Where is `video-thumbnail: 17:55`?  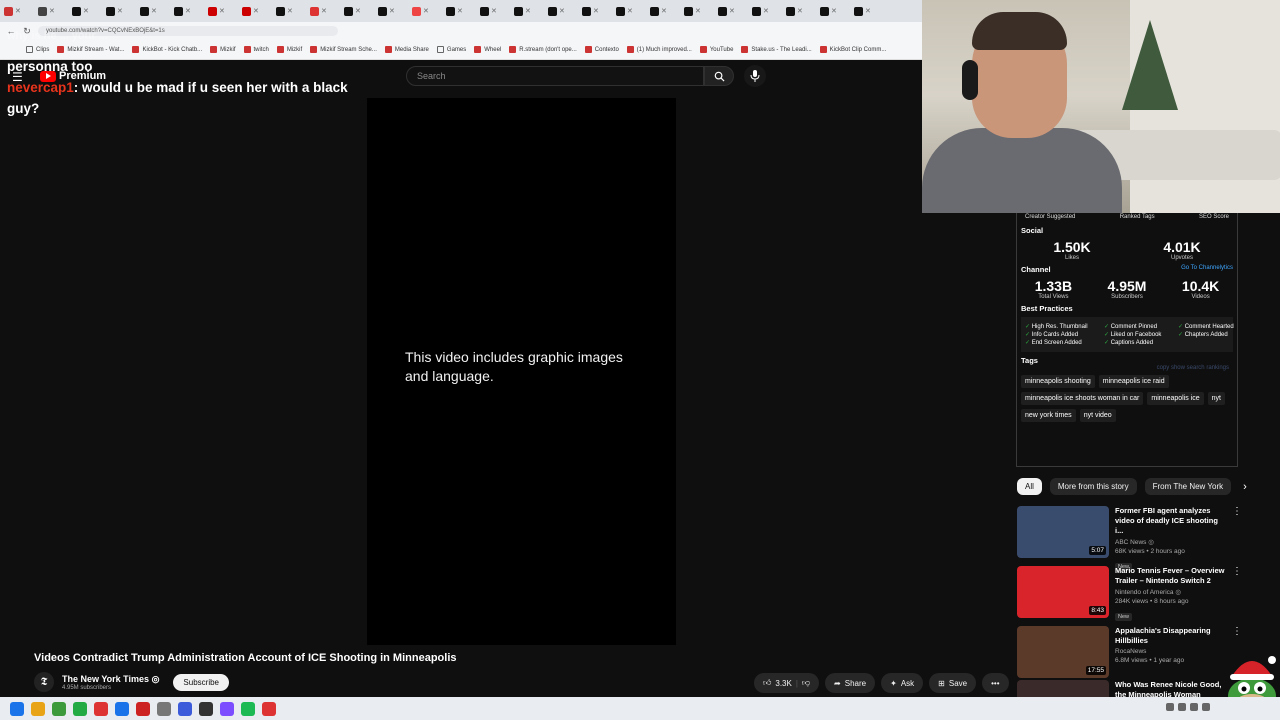
video-thumbnail: 17:55 is located at coordinates (1063, 652).